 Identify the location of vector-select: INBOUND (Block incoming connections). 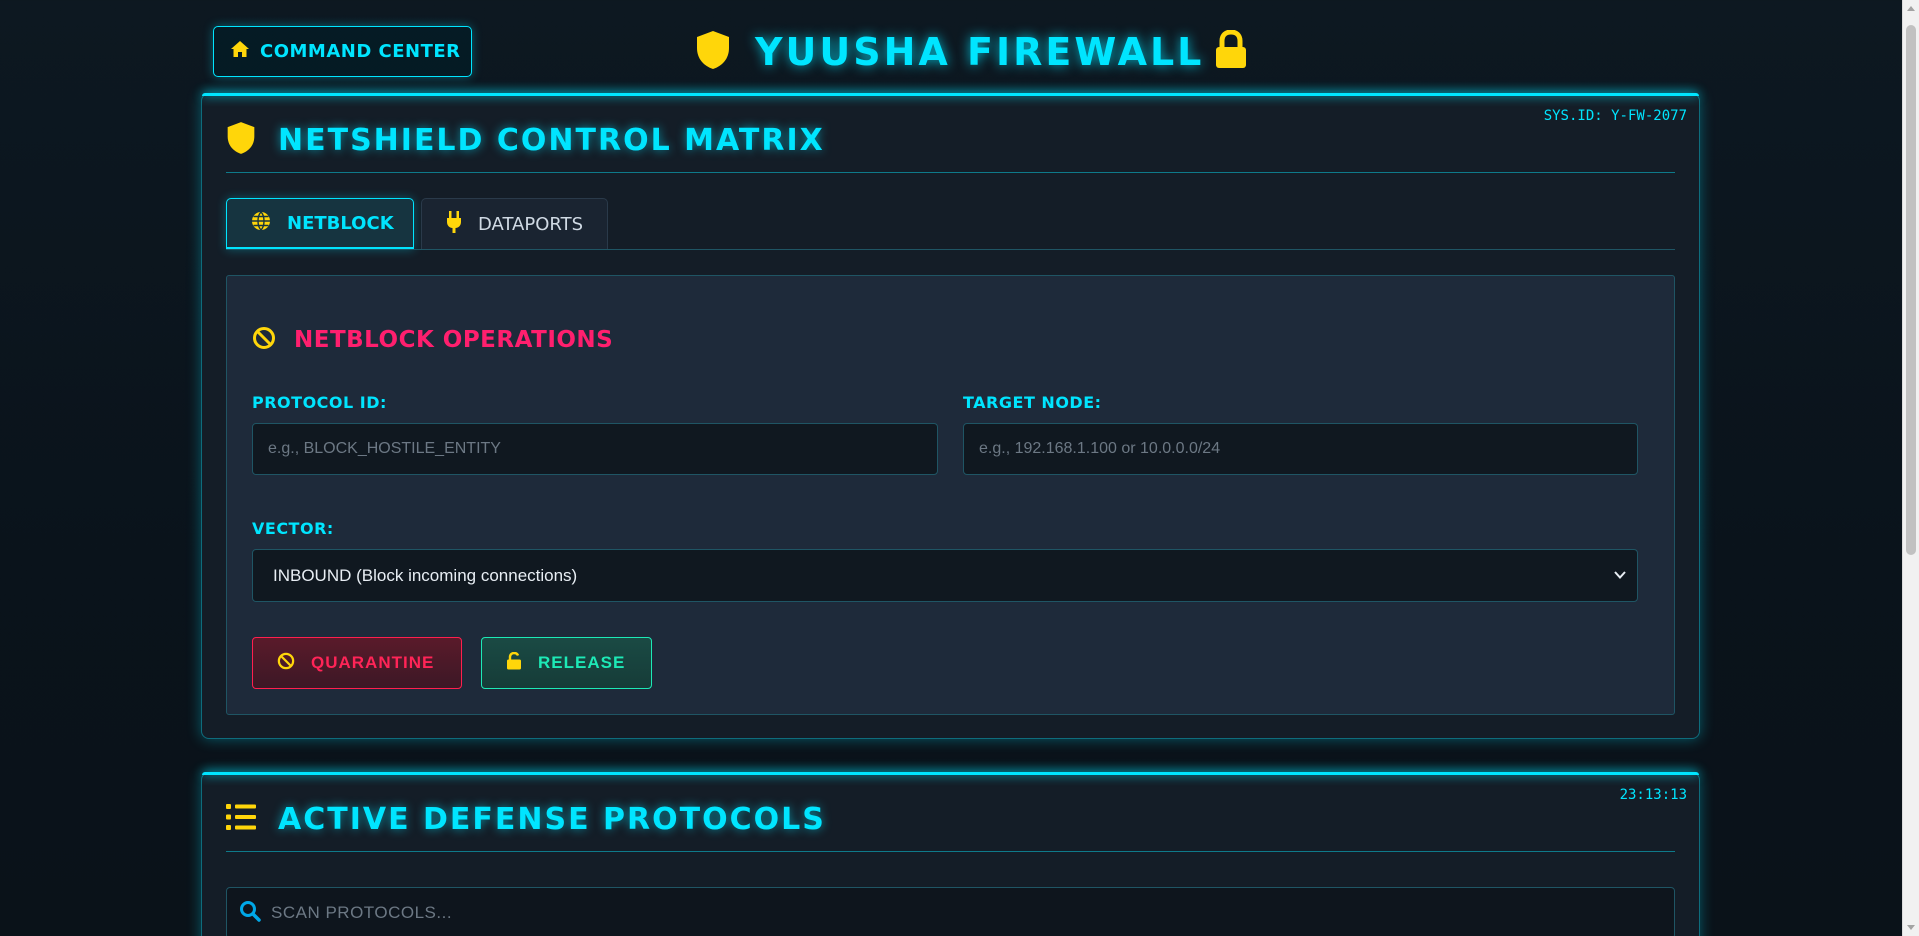
(945, 575).